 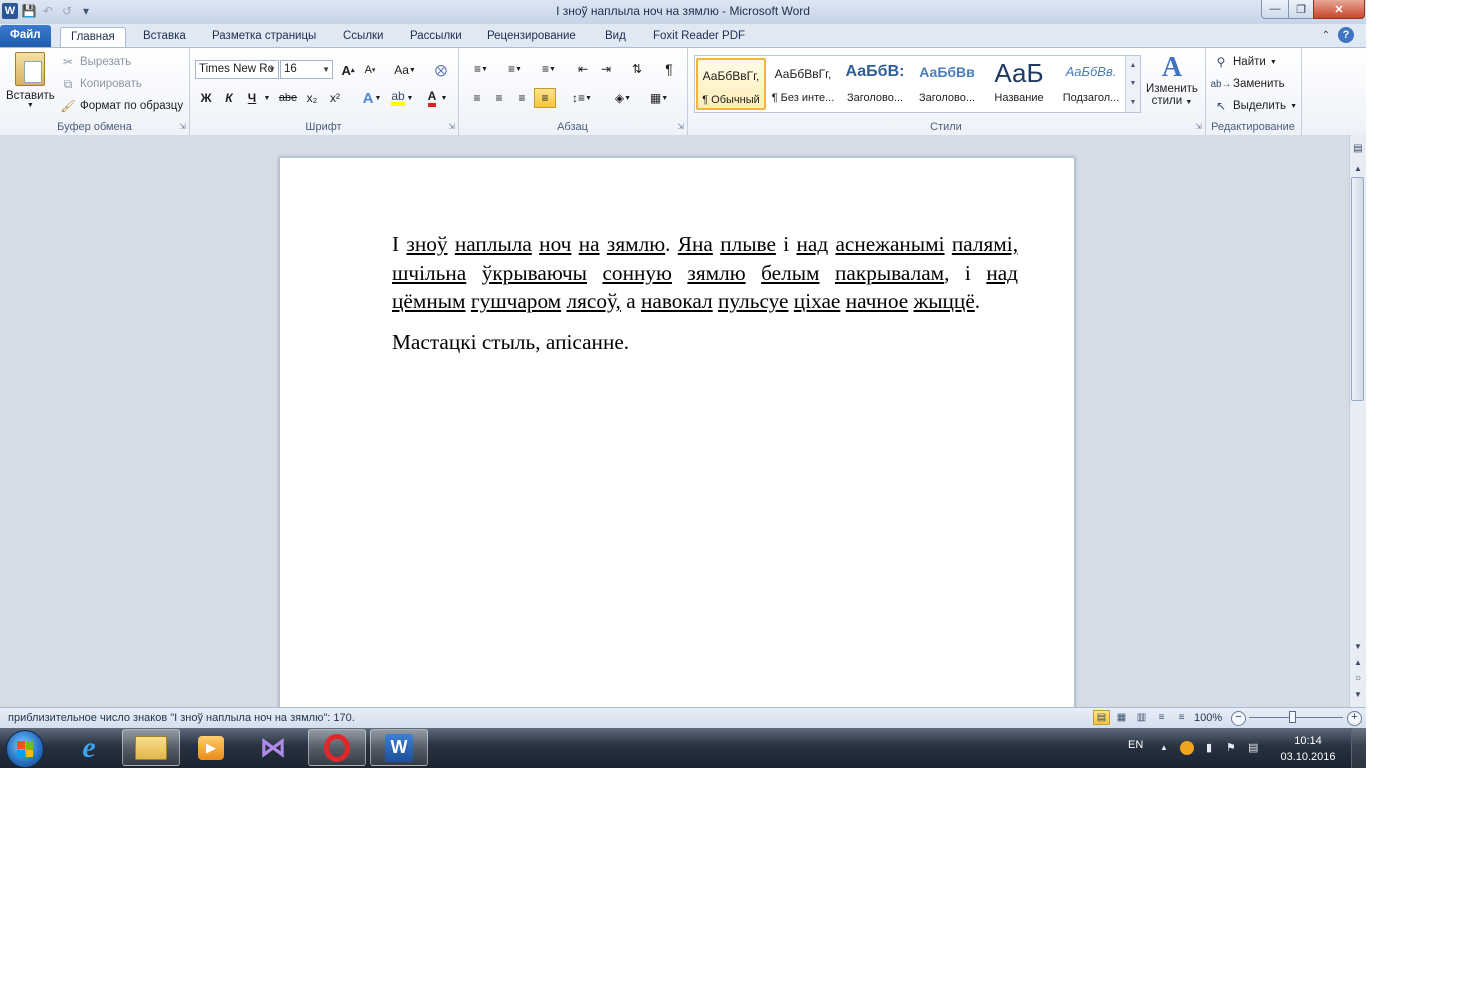 What do you see at coordinates (1357, 421) in the screenshot?
I see `vertical-scrollbar: ▤ ▲ ▼ ▲ ○ ▼` at bounding box center [1357, 421].